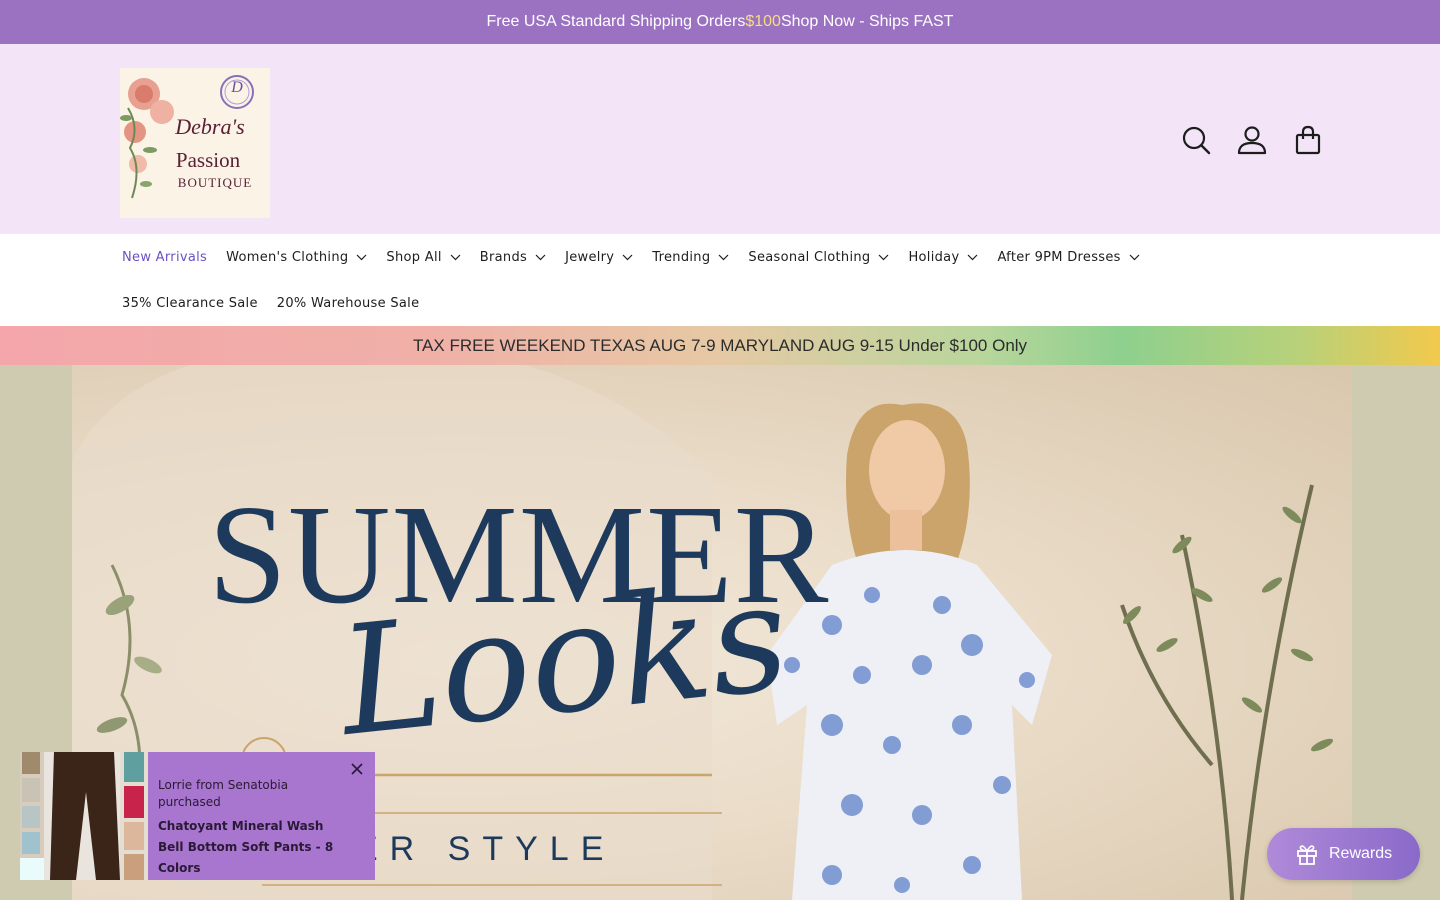 The height and width of the screenshot is (900, 1440). I want to click on nav-item-warehouse-sale: 20% Warehouse Sale, so click(348, 303).